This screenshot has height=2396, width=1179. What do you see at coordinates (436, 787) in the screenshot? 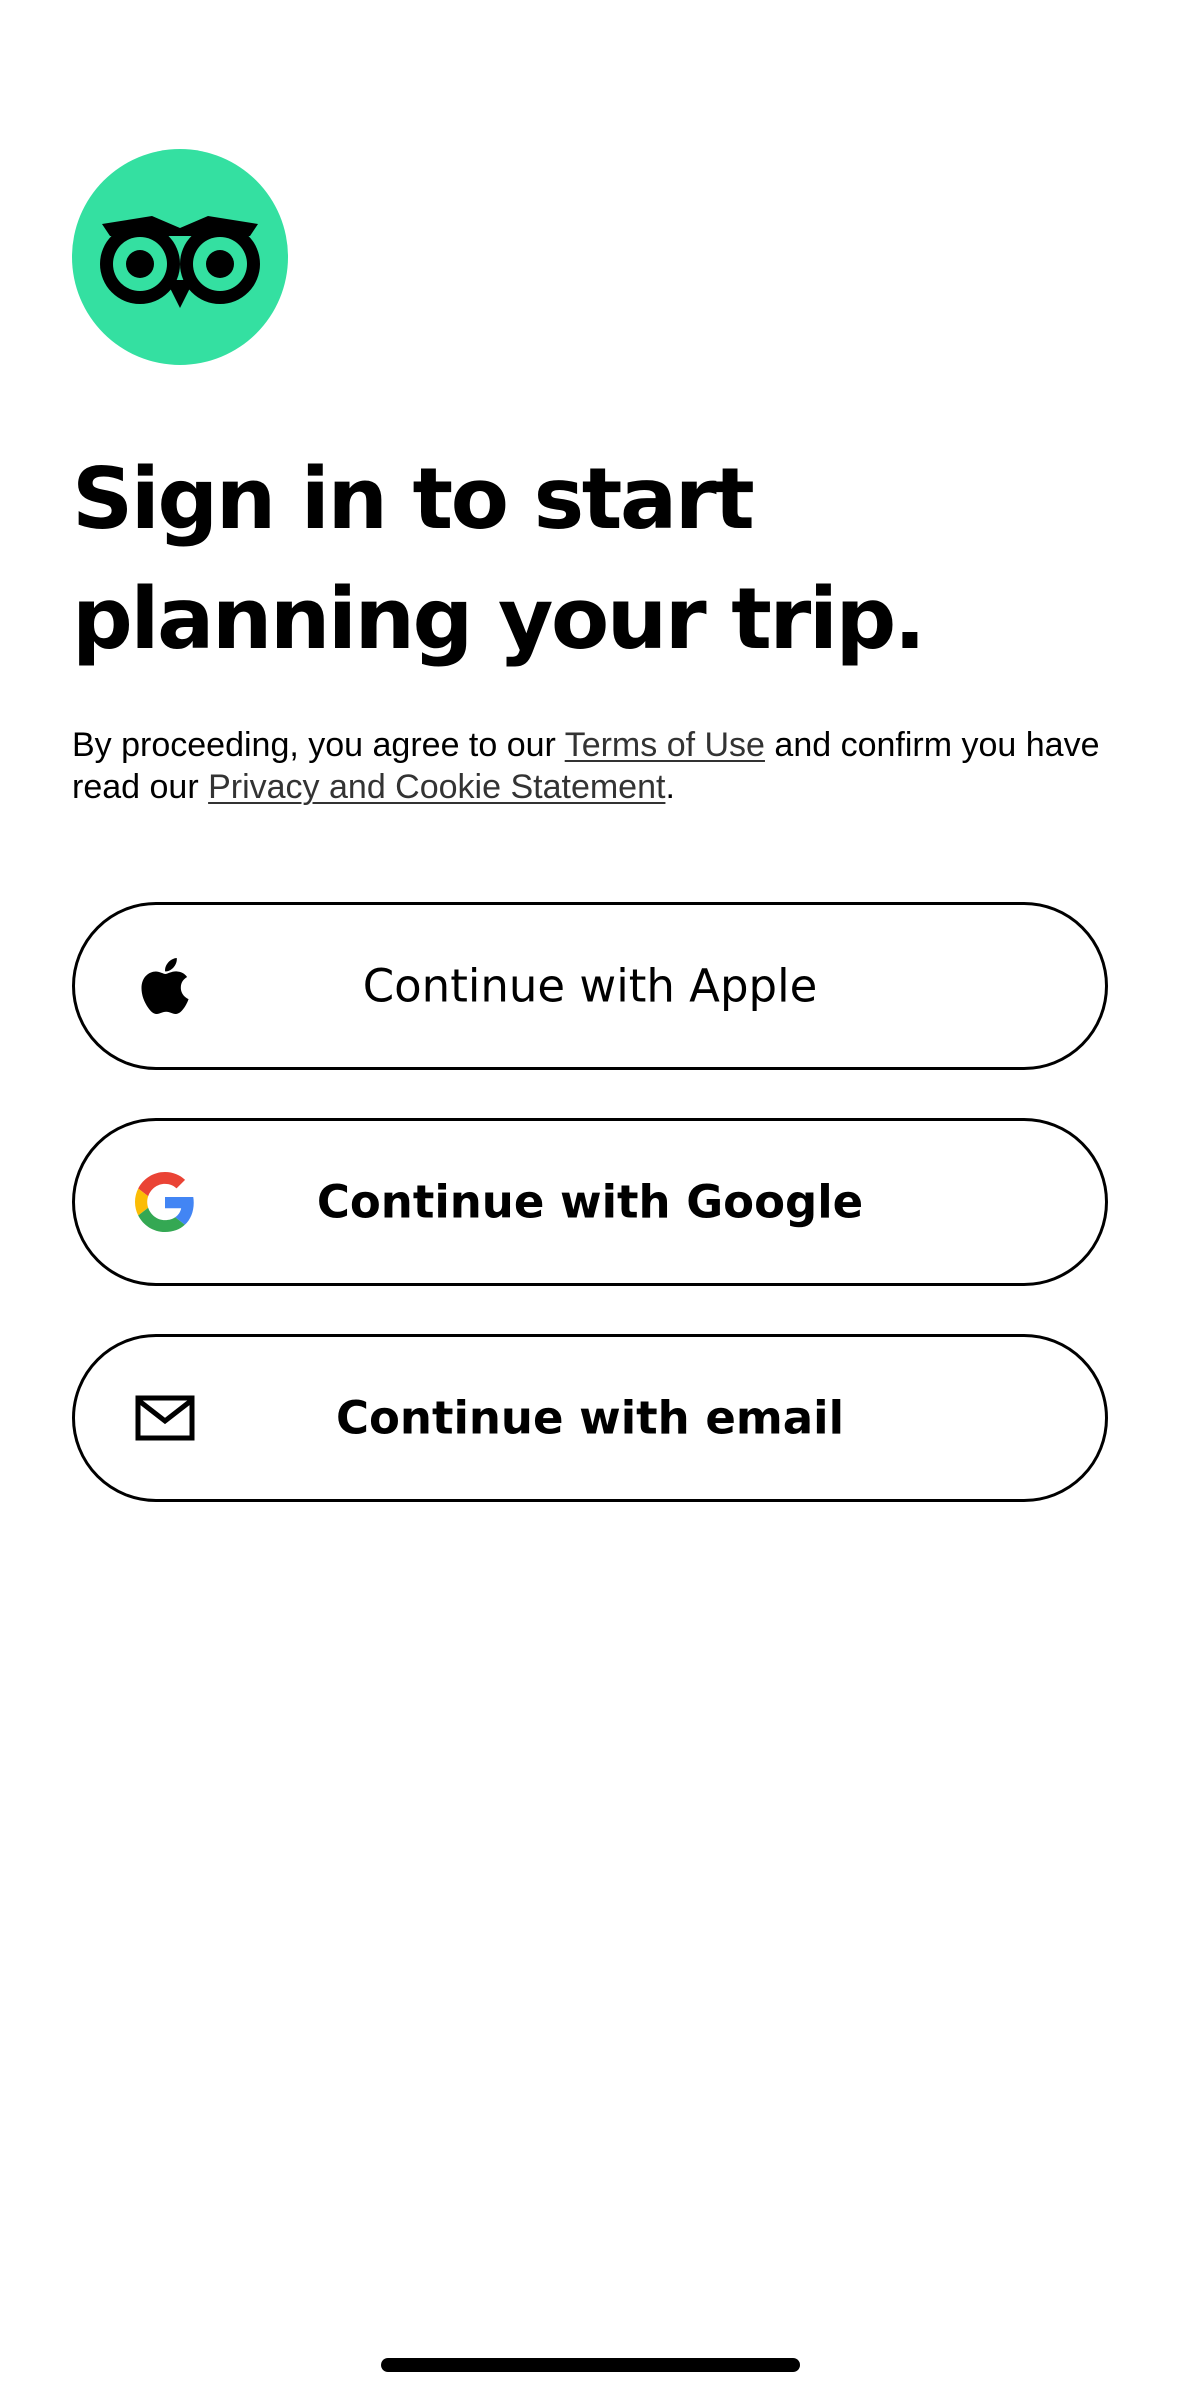
I see `privacy-cookie-statement-link: Privacy and Cookie Statement` at bounding box center [436, 787].